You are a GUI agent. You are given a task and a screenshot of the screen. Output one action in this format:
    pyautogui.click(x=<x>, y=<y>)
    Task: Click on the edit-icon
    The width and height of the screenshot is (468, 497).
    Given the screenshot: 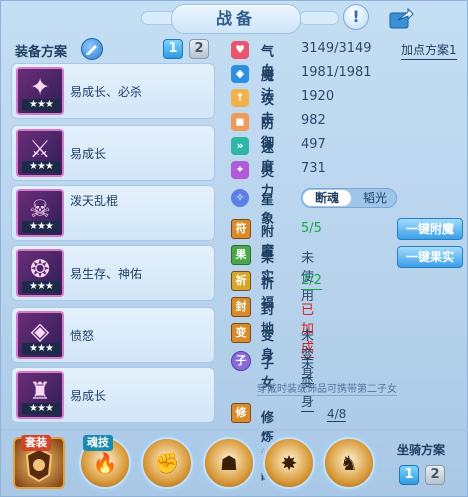 What is the action you would take?
    pyautogui.click(x=92, y=49)
    